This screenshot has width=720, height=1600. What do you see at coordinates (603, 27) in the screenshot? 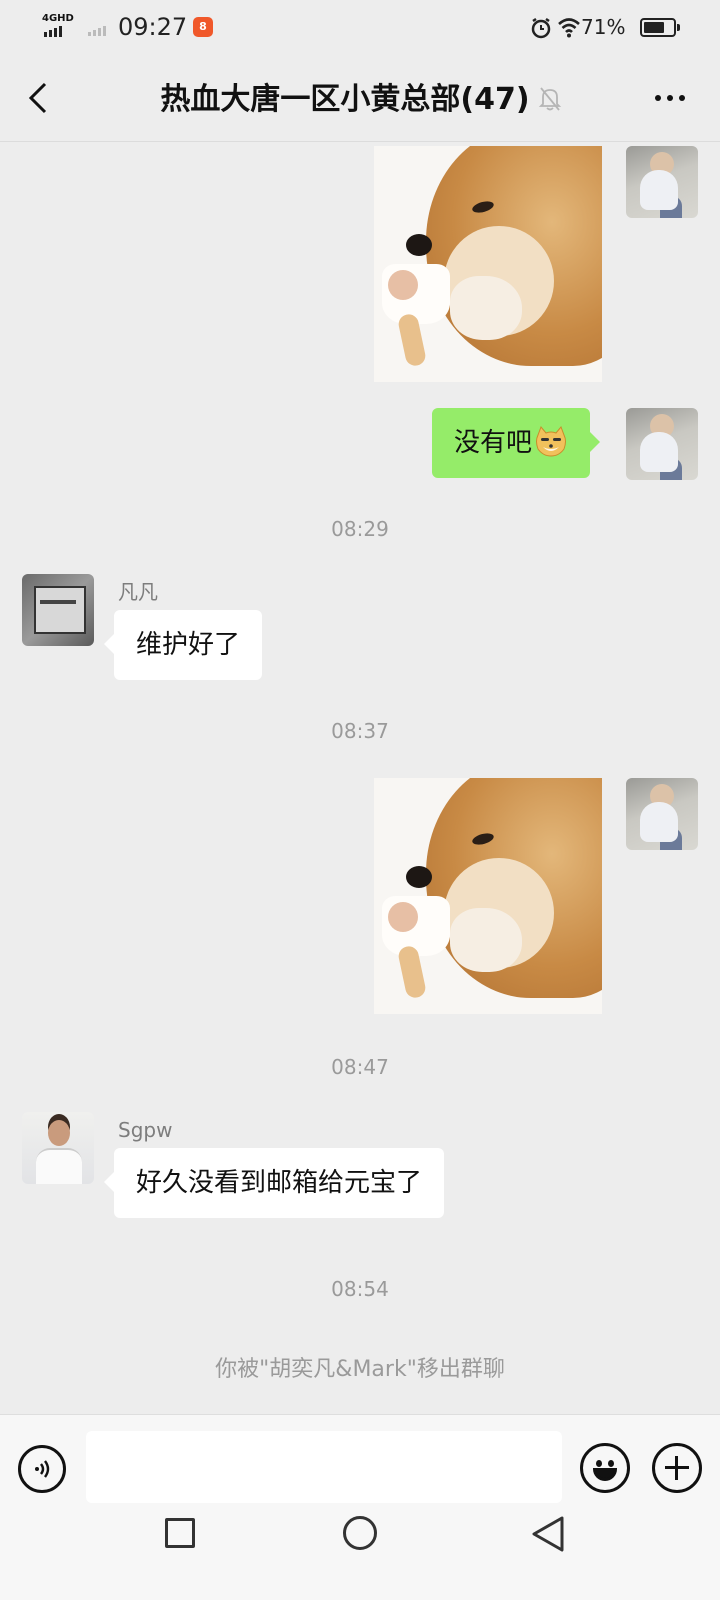
I see `battery-percent: 71%` at bounding box center [603, 27].